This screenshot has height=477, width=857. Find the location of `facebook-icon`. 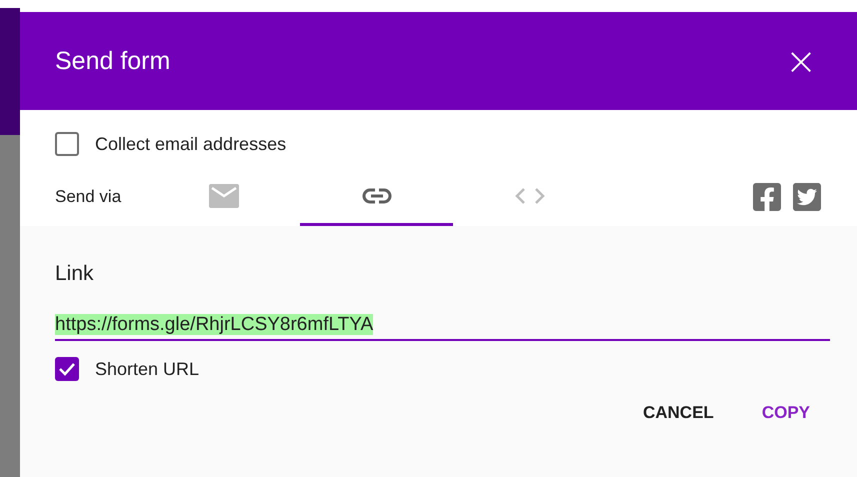

facebook-icon is located at coordinates (767, 197).